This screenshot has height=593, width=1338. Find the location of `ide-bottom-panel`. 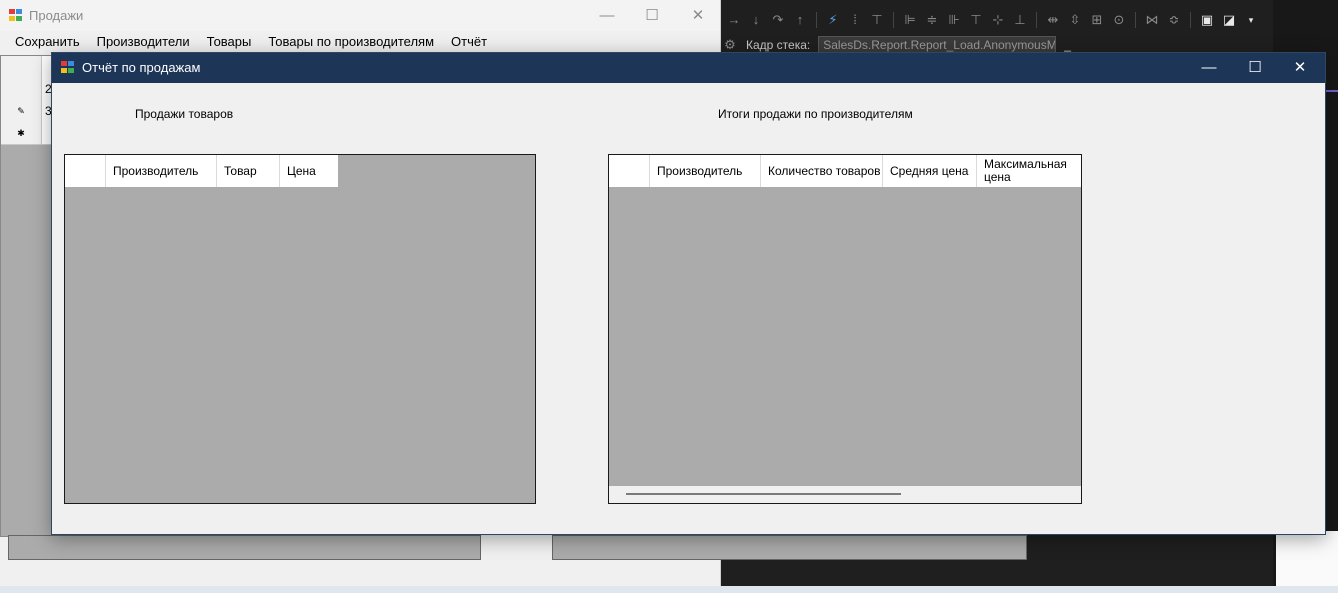

ide-bottom-panel is located at coordinates (1307, 562).